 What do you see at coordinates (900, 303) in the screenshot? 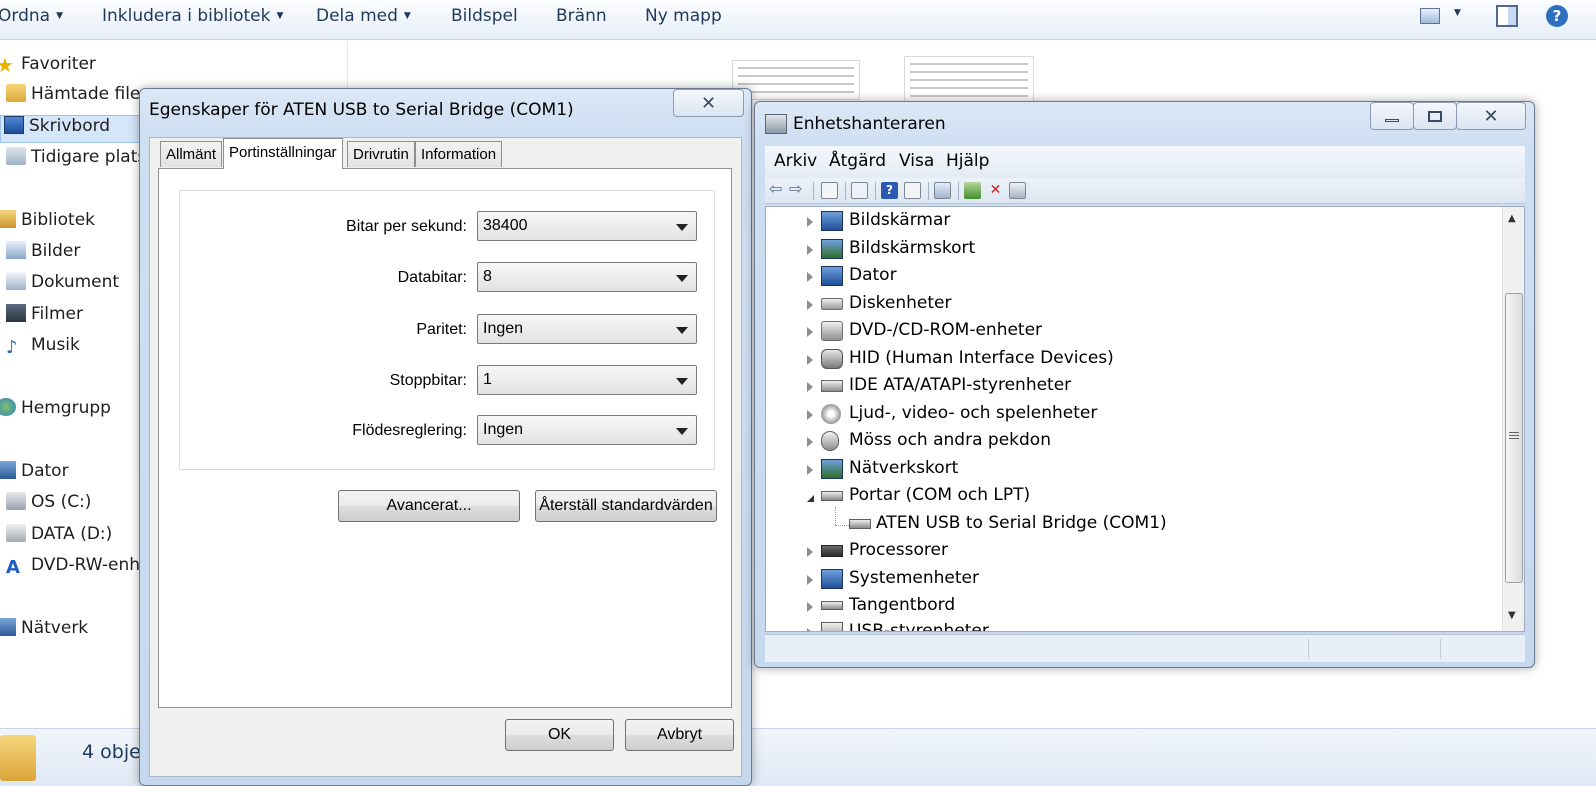
I see `tree-label: Diskenheter` at bounding box center [900, 303].